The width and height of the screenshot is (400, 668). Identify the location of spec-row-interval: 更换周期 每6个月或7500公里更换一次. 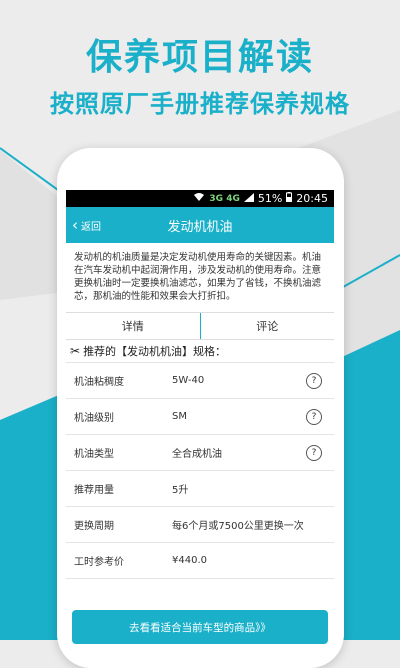
(200, 525).